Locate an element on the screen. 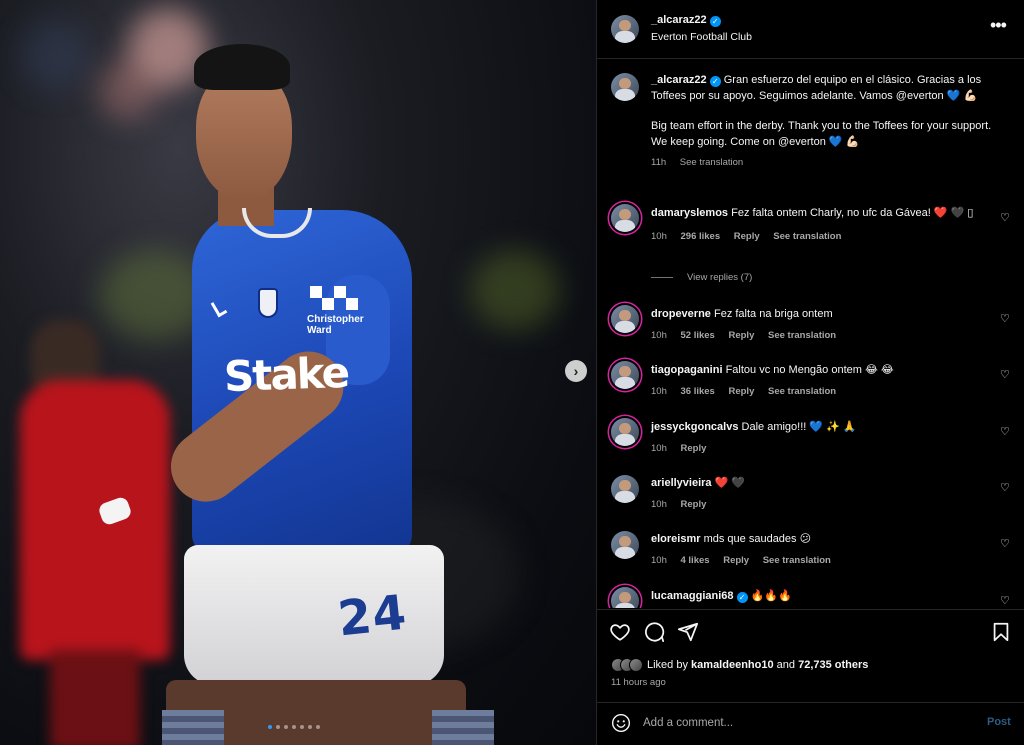 The width and height of the screenshot is (1024, 745). comment-username: lucamaggiani68 is located at coordinates (692, 596).